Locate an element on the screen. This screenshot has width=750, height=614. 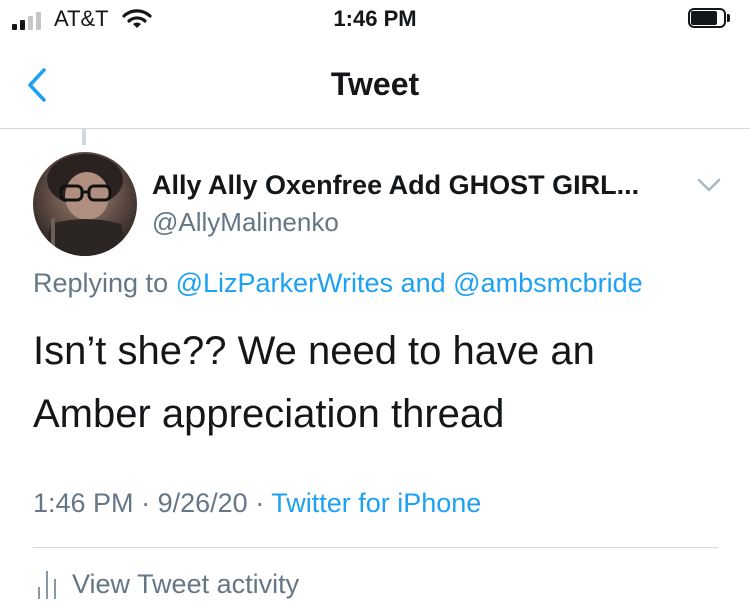
tweet-text-line: Isn’t she?? We need to have an is located at coordinates (314, 351).